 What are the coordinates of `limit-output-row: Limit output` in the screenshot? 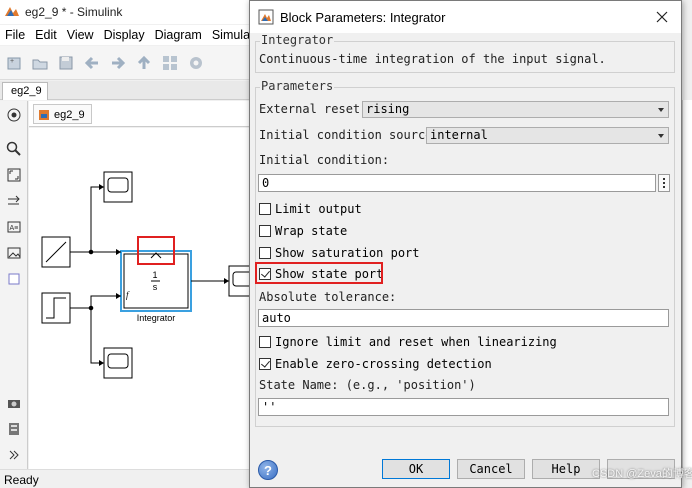 It's located at (310, 209).